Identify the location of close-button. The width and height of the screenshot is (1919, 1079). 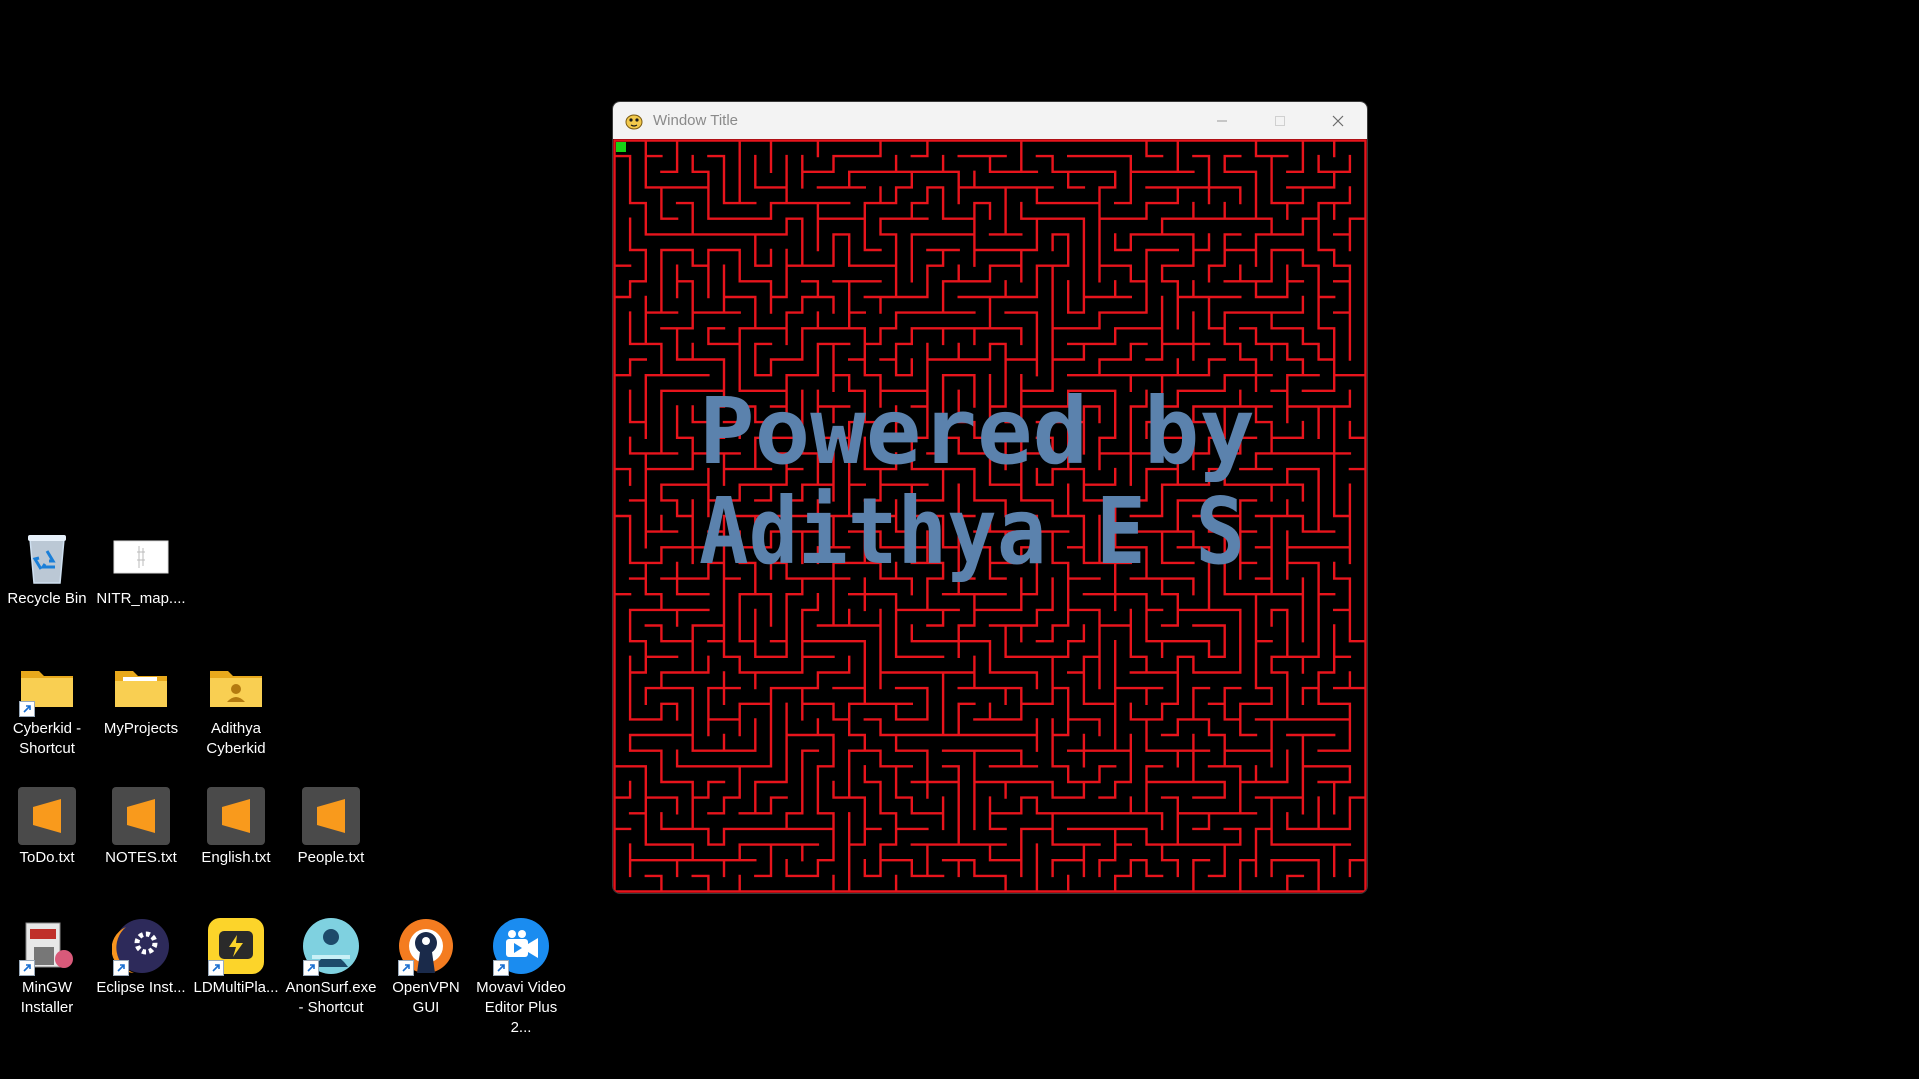
(1338, 120).